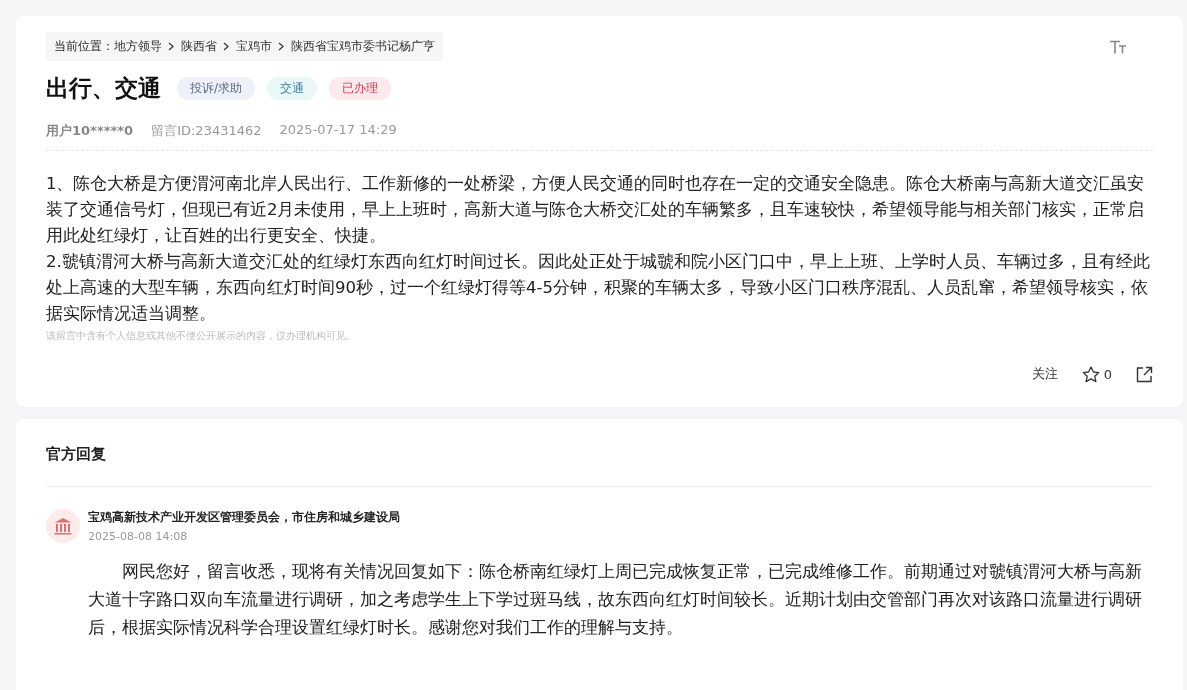 The width and height of the screenshot is (1187, 690). What do you see at coordinates (596, 210) in the screenshot?
I see `message-paragraph: 1、陈仓大桥是方便渭河南北岸人民出行、工作新修的一处桥梁，方便人民交通的同时也存在一定的交通安全隐患。陈仓大桥南与高新大道交汇虽安装了交通信号灯，但现已有近2月未使用，早上上班时，高新大道与陈仓大桥交汇处的车辆繁多，且车速较快，希望领导能与相关部门核实，正常启用此处红绿灯，让百姓的出行更安全、快捷。` at bounding box center [596, 210].